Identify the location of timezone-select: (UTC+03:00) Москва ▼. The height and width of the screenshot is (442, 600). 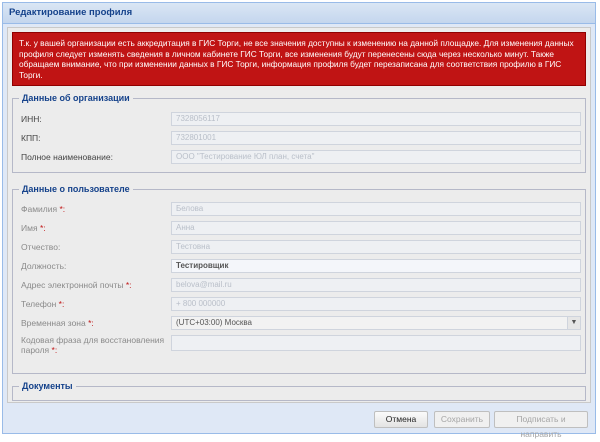
(376, 323).